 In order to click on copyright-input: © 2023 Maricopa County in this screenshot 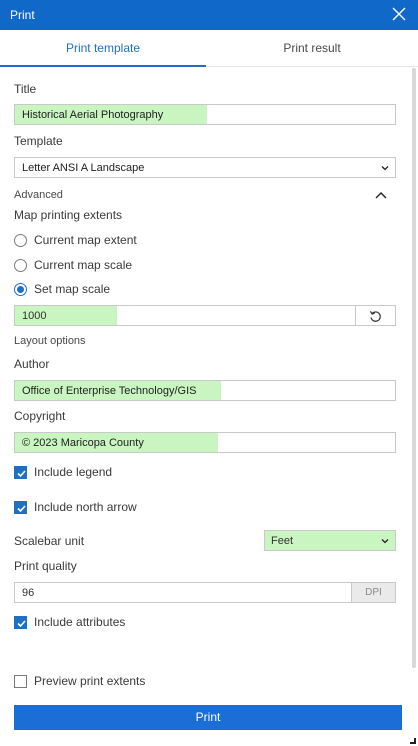, I will do `click(205, 442)`.